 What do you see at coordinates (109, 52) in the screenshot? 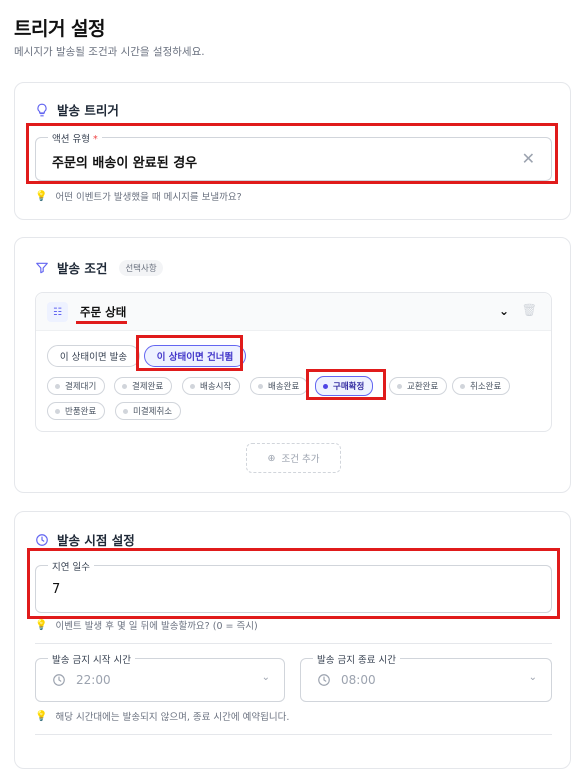
I see `page-subtitle: 메시지가 발송될 조건과 시간을 설정하세요.` at bounding box center [109, 52].